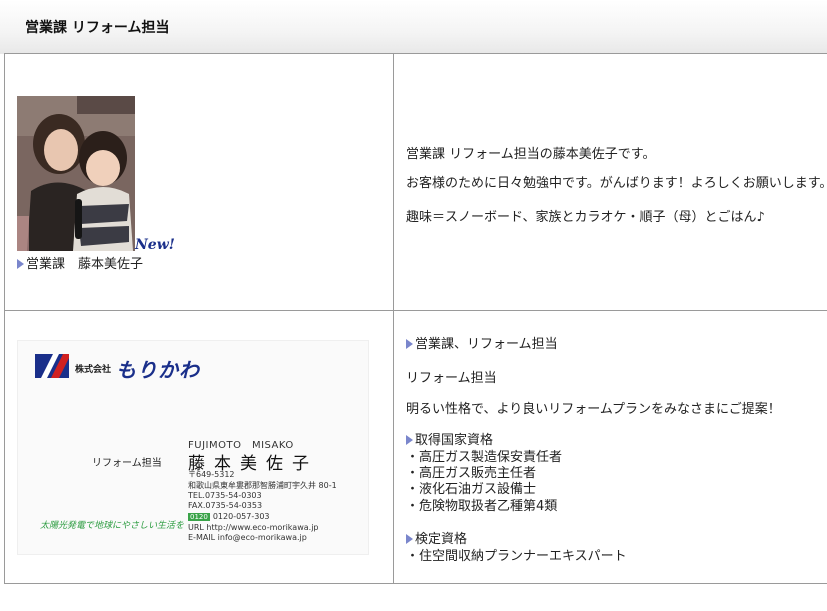 Image resolution: width=827 pixels, height=611 pixels. I want to click on card-company-prefix: 株式会社, so click(93, 370).